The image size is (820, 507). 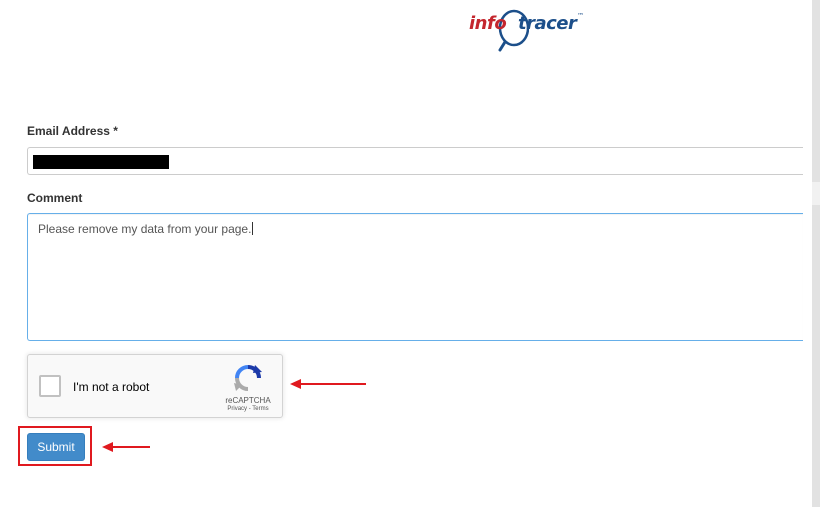 I want to click on comment-value: Please remove my data from your page., so click(x=145, y=229).